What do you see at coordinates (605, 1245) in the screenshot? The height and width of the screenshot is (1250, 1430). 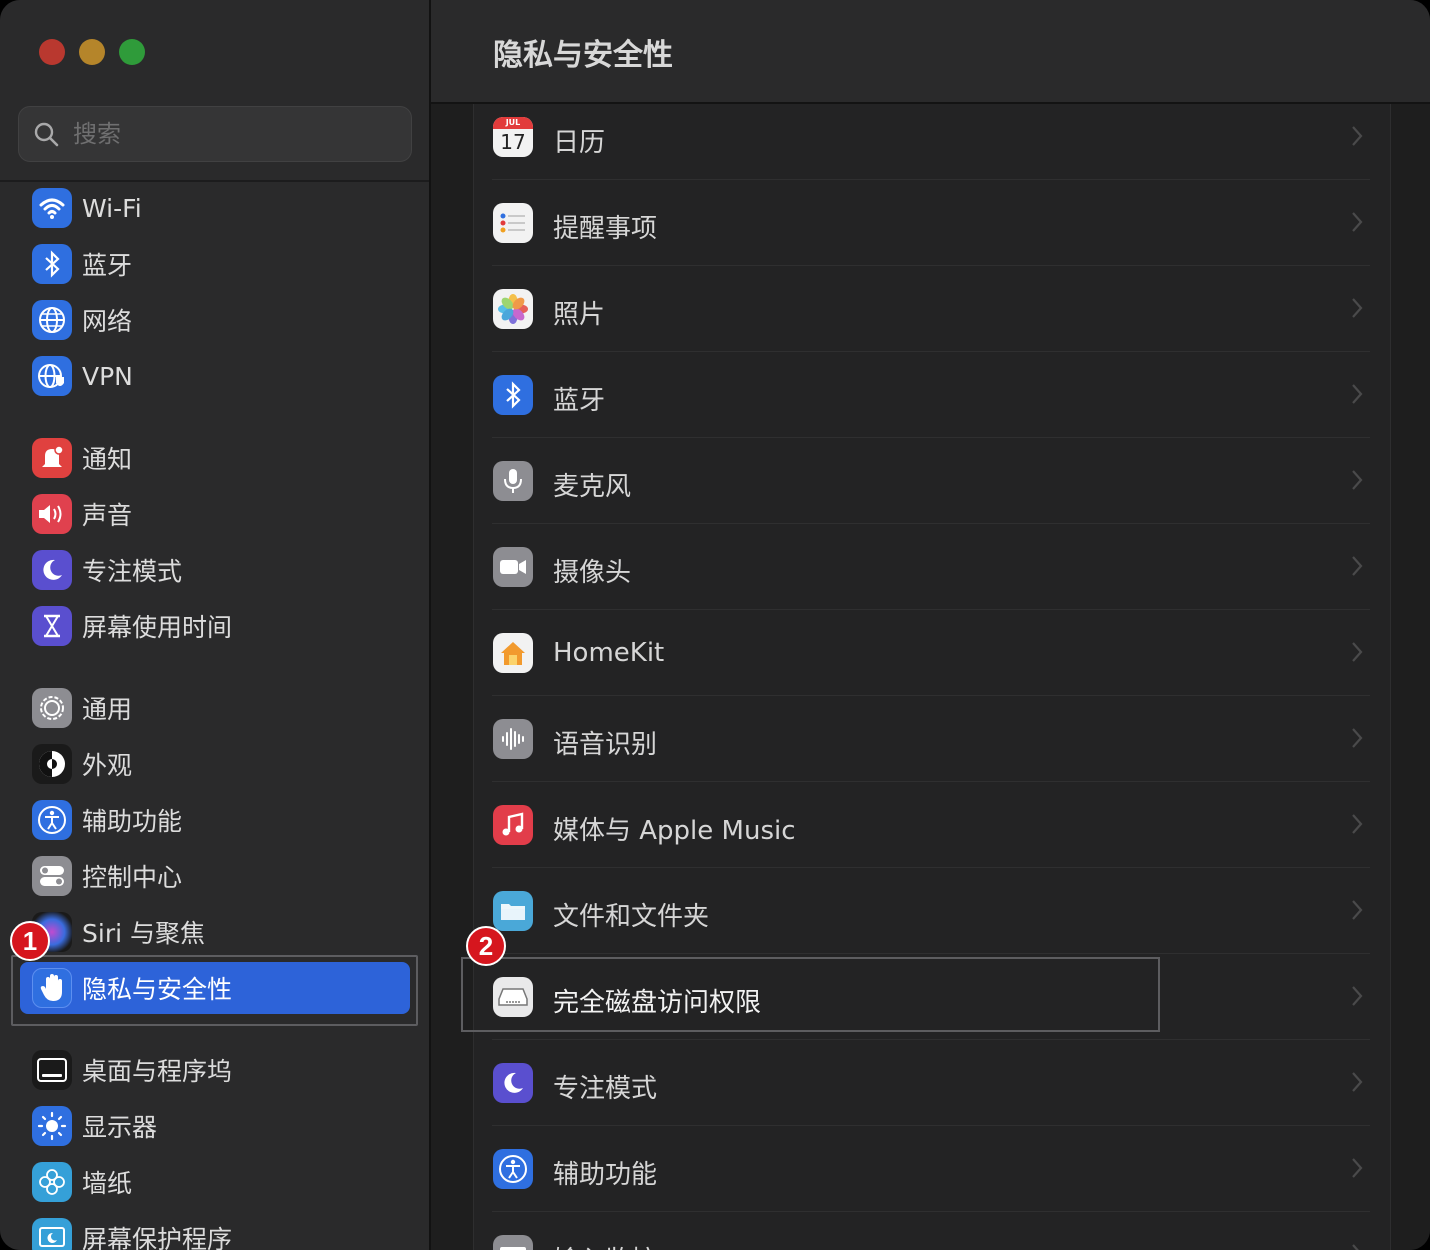 I see `list-item-label: 输入监控` at bounding box center [605, 1245].